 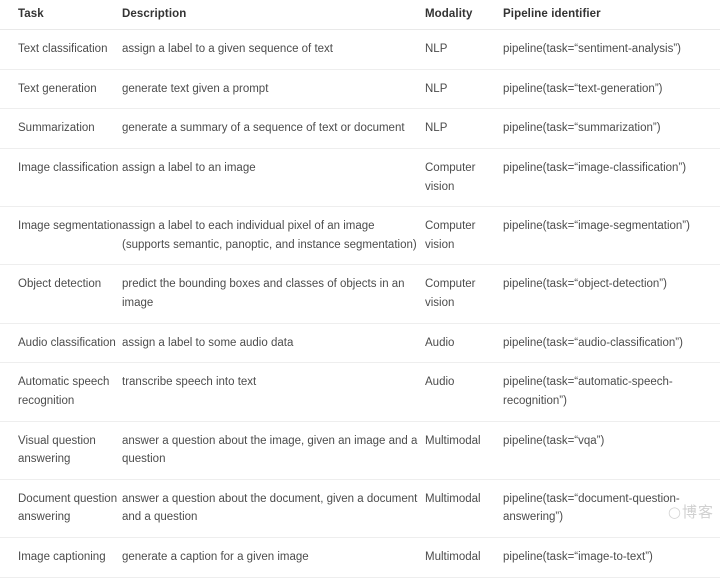 What do you see at coordinates (68, 167) in the screenshot?
I see `cell-line: Image classification` at bounding box center [68, 167].